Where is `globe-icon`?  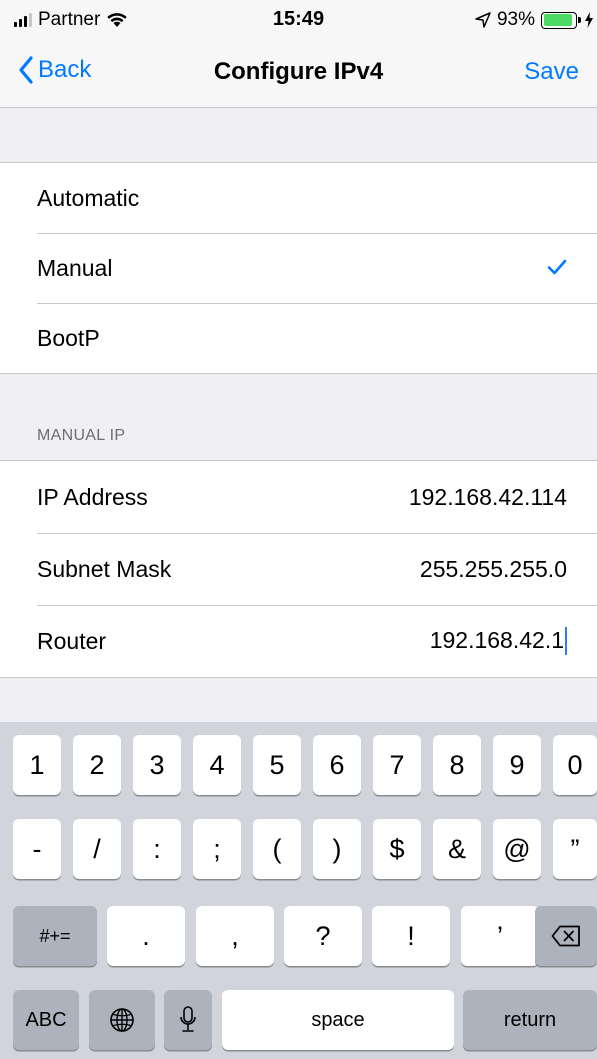 globe-icon is located at coordinates (122, 1020).